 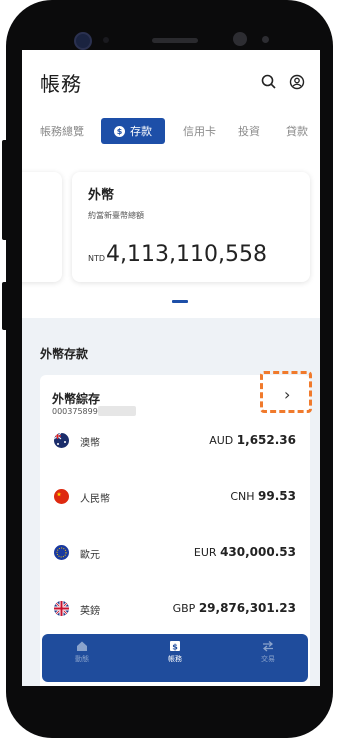 I want to click on currency-balance: AUD 1,652.36, so click(x=252, y=440).